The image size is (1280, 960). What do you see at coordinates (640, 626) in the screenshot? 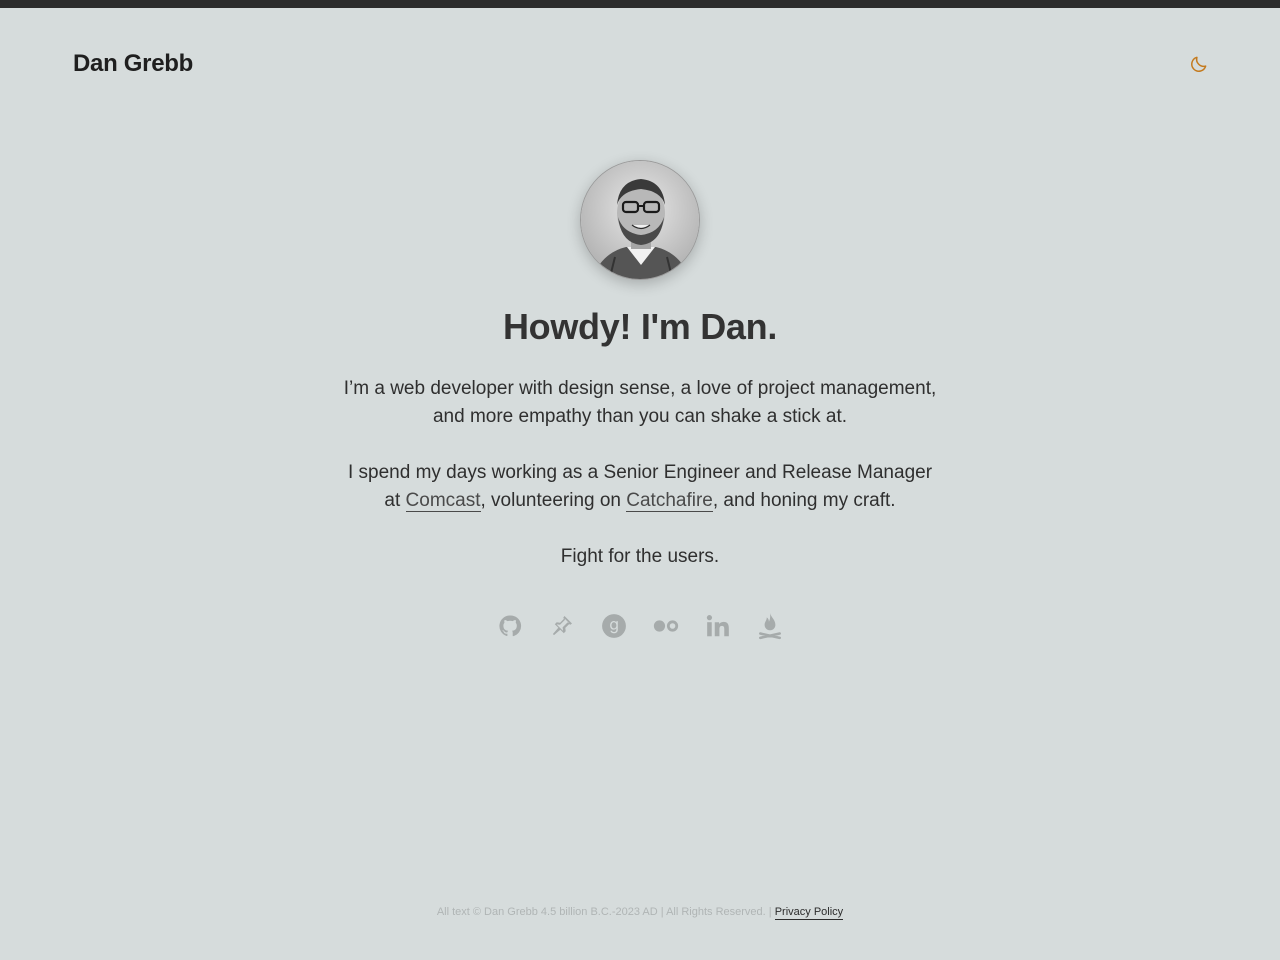
I see `social-links` at bounding box center [640, 626].